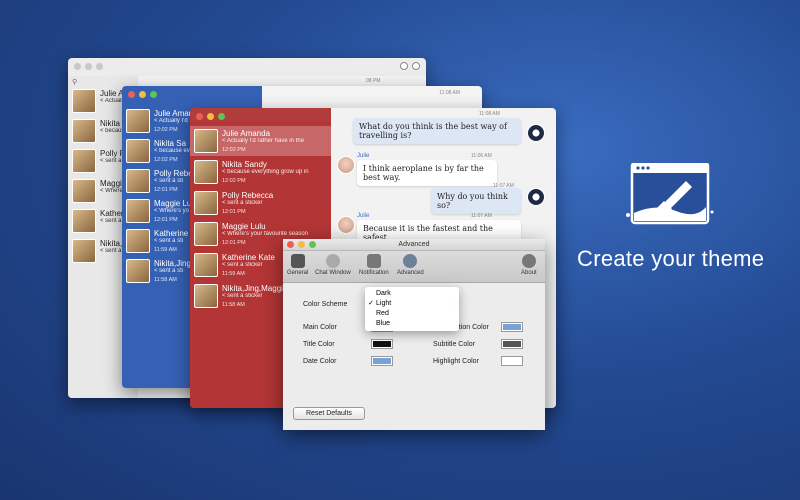 The width and height of the screenshot is (800, 500). What do you see at coordinates (476, 201) in the screenshot?
I see `message-bubble: Why do you think so?` at bounding box center [476, 201].